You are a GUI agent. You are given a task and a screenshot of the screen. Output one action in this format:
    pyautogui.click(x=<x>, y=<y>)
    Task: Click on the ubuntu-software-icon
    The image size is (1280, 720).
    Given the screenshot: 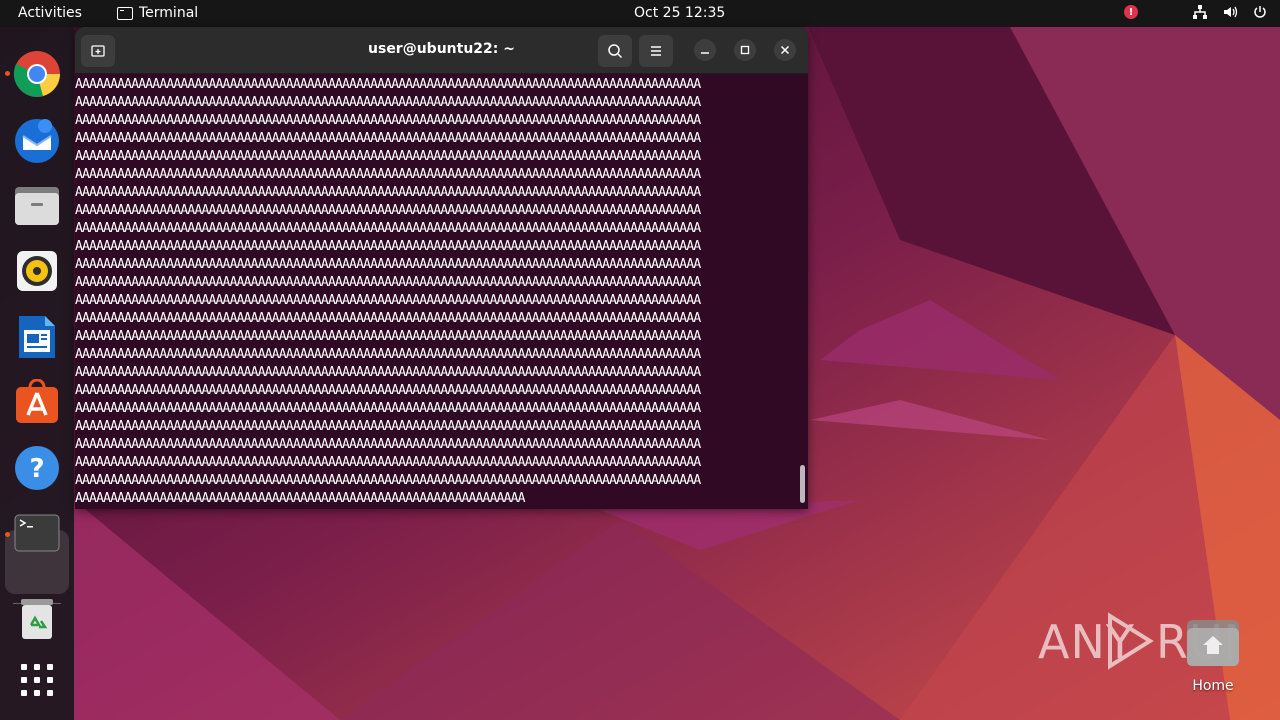 What is the action you would take?
    pyautogui.click(x=37, y=402)
    